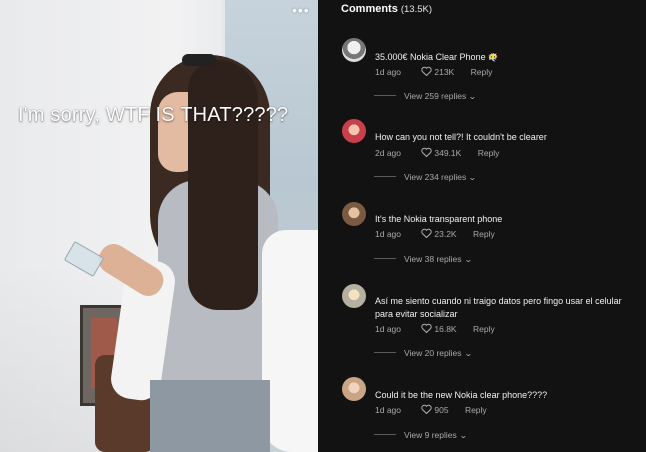 This screenshot has width=646, height=452. I want to click on comments-header: Comments (13.5K), so click(386, 9).